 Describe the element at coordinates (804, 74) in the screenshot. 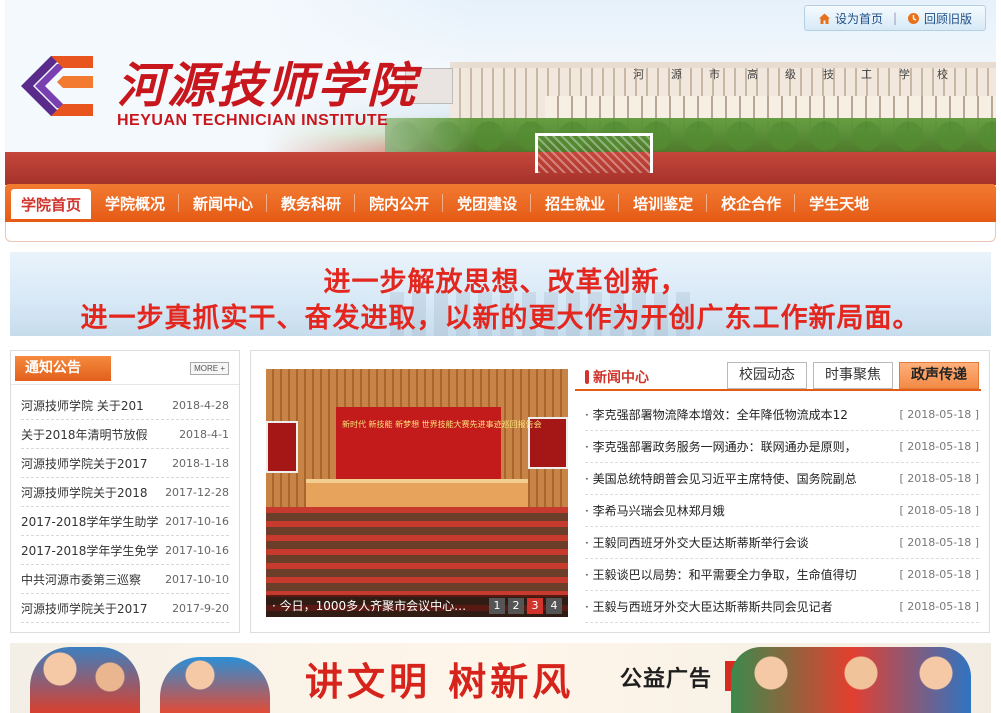

I see `campus-sign: 河源市高级技工学校` at that location.